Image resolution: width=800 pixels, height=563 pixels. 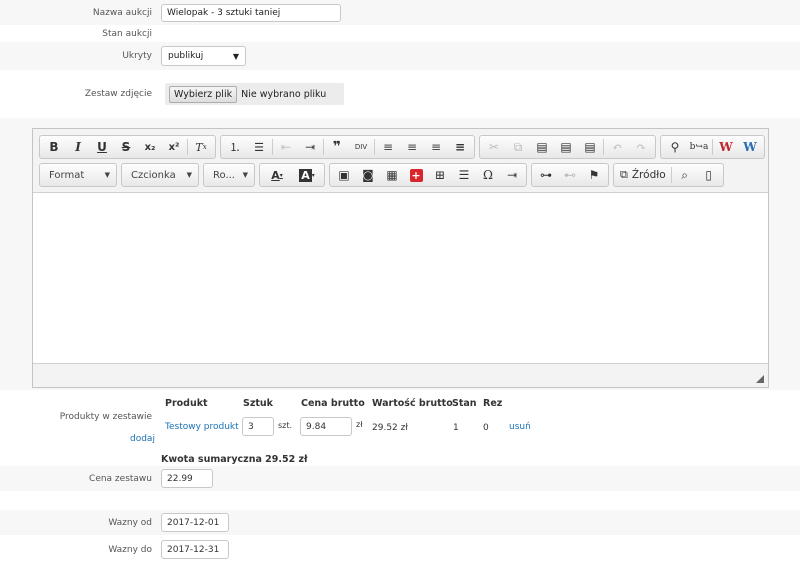 What do you see at coordinates (648, 175) in the screenshot?
I see `source-label: Źródło` at bounding box center [648, 175].